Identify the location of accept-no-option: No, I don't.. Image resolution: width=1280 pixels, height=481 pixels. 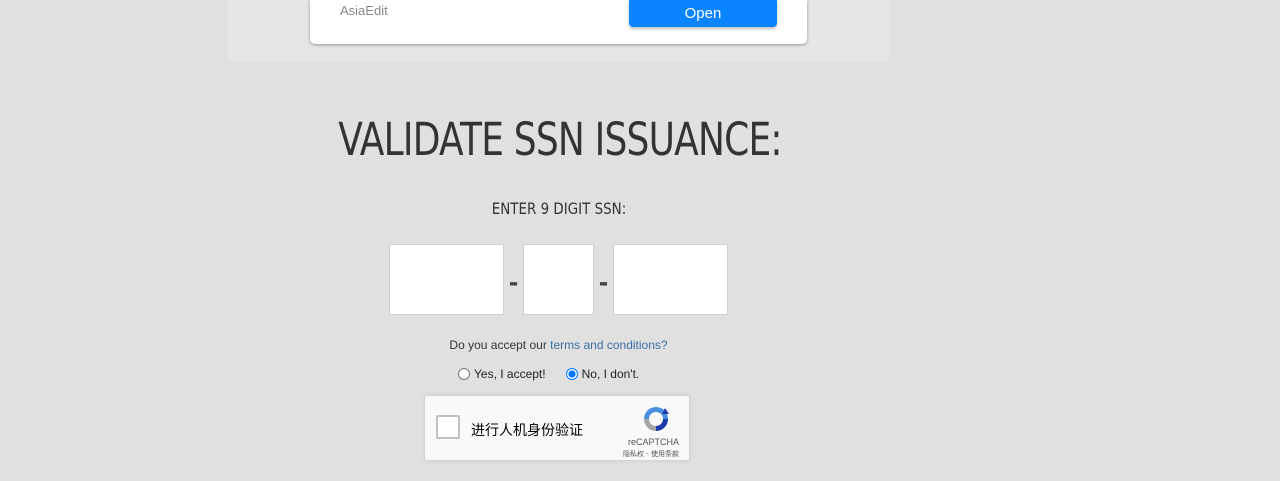
(602, 374).